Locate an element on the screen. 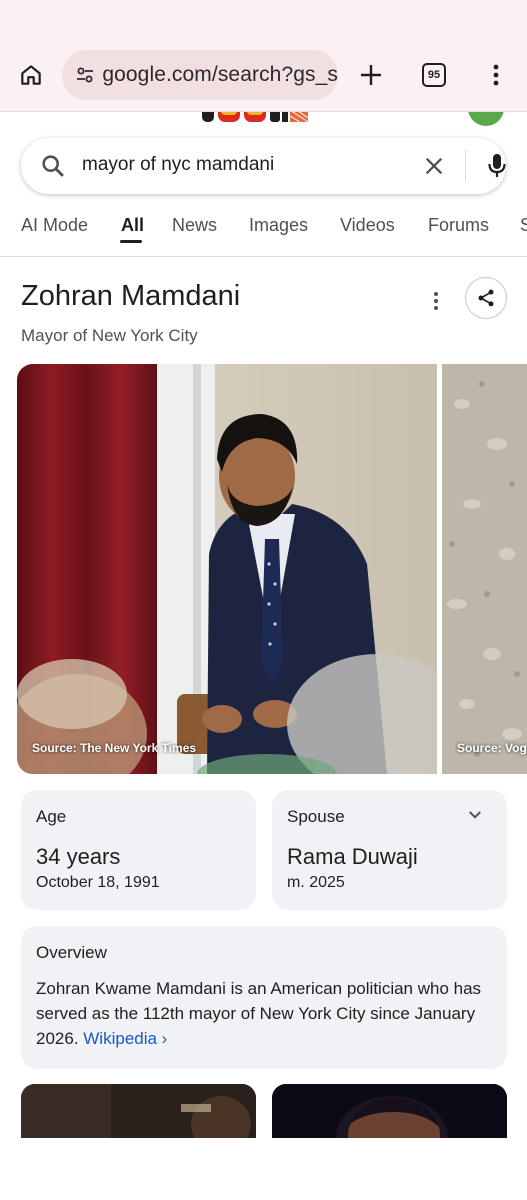 The image size is (527, 1200). close-icon is located at coordinates (434, 166).